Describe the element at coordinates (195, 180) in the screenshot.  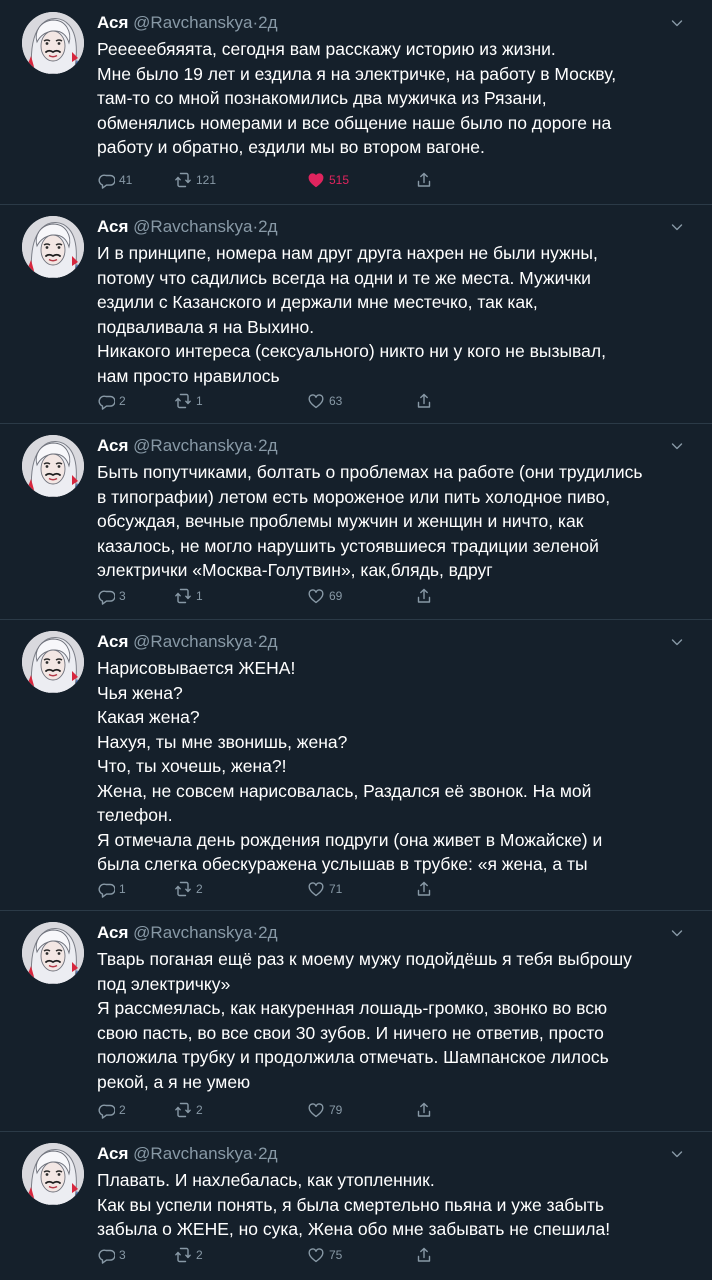
I see `retweet-button: 121` at that location.